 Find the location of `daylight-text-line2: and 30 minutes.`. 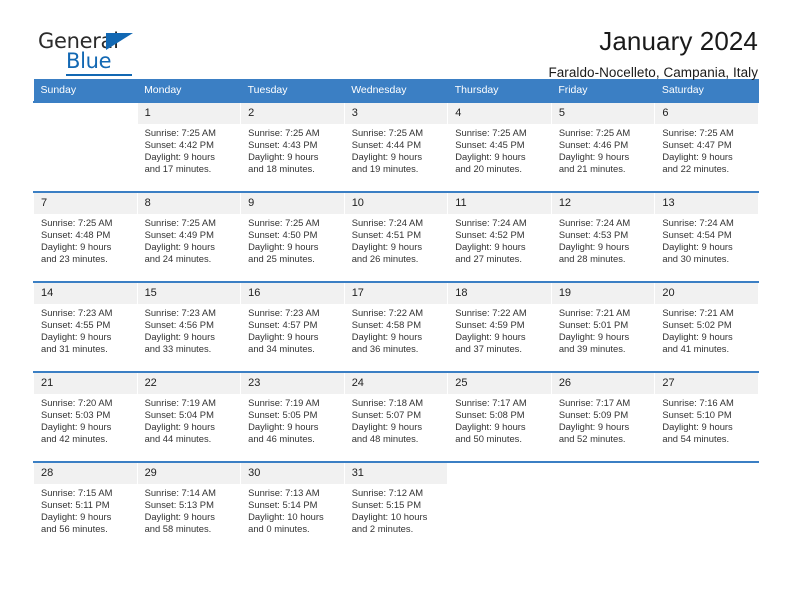

daylight-text-line2: and 30 minutes. is located at coordinates (696, 259).